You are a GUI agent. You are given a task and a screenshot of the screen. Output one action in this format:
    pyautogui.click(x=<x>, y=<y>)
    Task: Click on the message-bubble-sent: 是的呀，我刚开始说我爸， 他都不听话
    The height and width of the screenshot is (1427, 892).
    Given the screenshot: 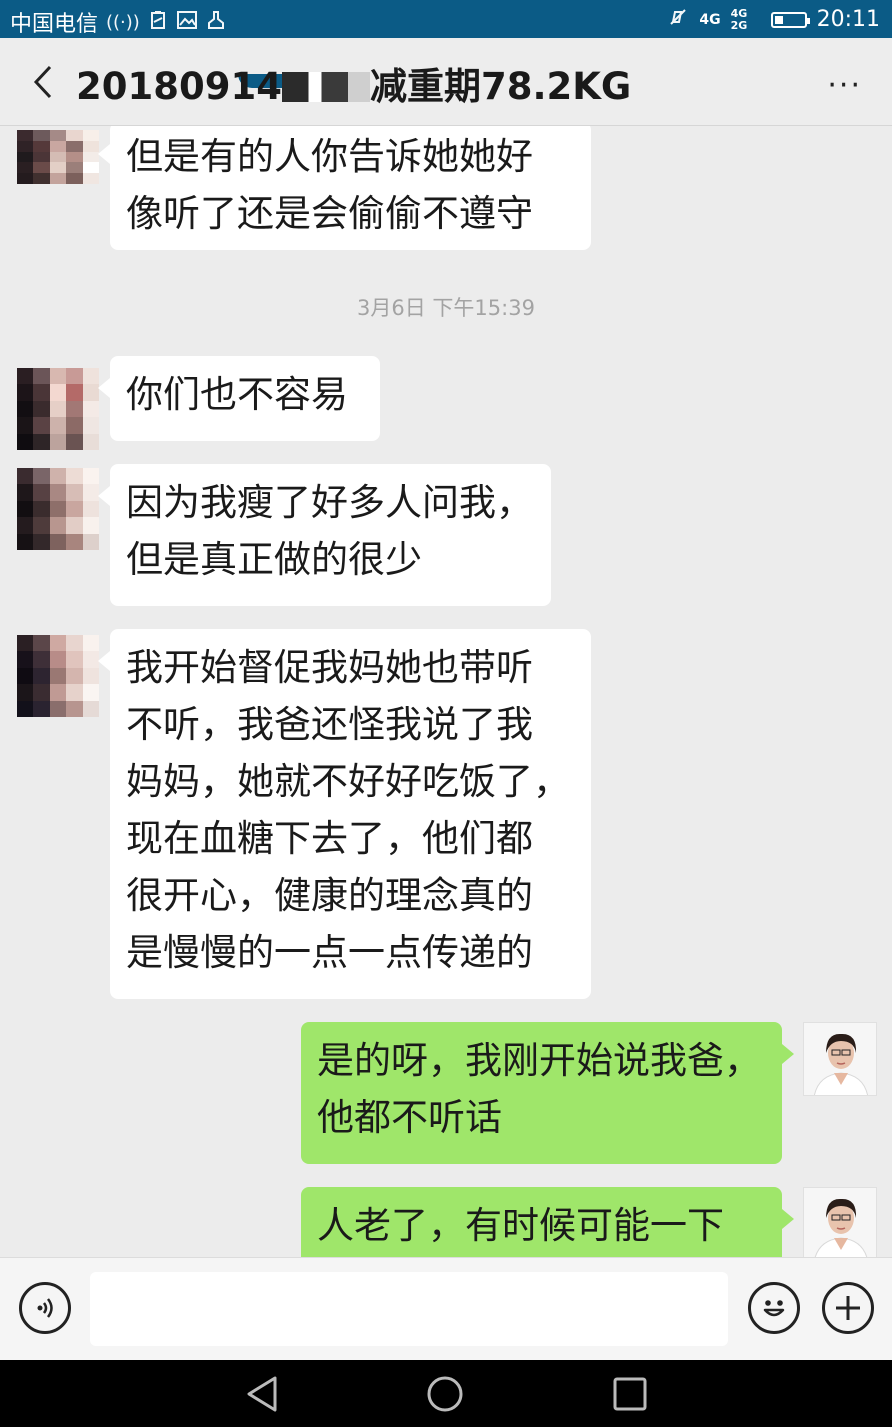 What is the action you would take?
    pyautogui.click(x=547, y=1093)
    